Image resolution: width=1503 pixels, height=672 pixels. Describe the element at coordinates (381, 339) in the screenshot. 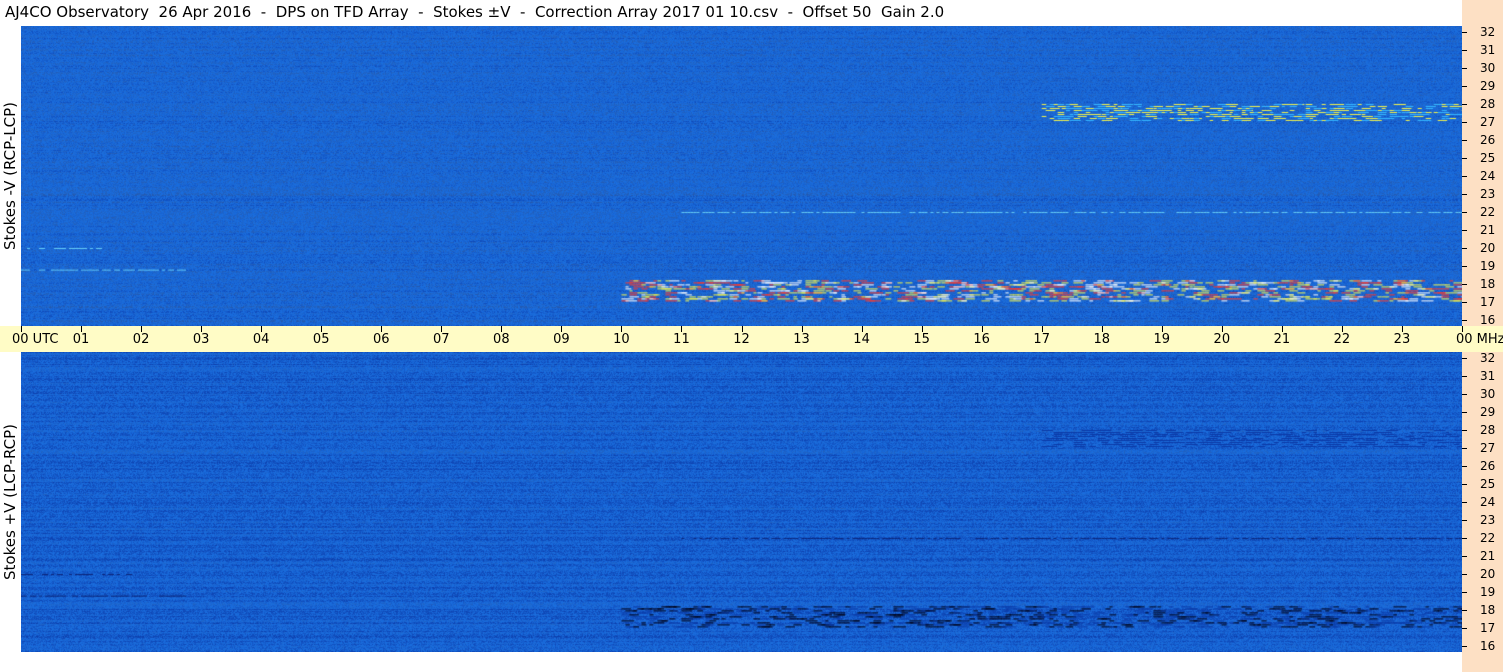

I see `time-tick-label: 06` at that location.